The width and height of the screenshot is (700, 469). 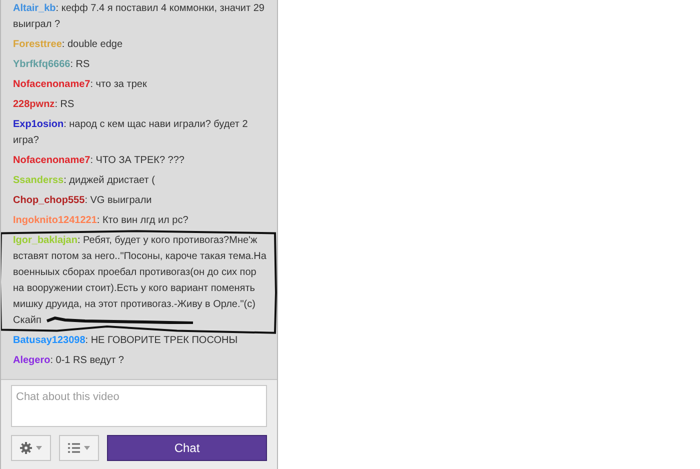 I want to click on list-button, so click(x=79, y=448).